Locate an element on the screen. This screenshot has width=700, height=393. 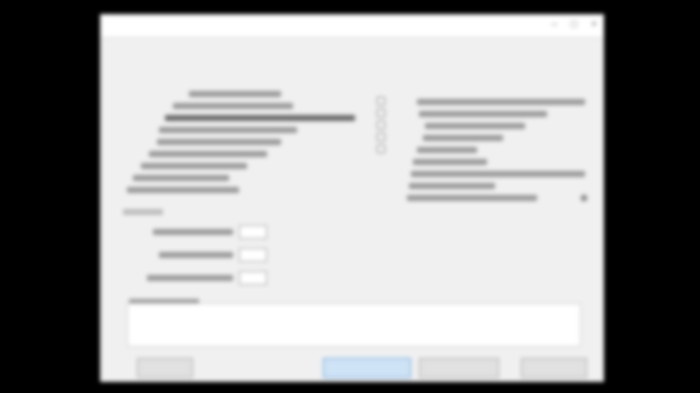
ok-button is located at coordinates (367, 368).